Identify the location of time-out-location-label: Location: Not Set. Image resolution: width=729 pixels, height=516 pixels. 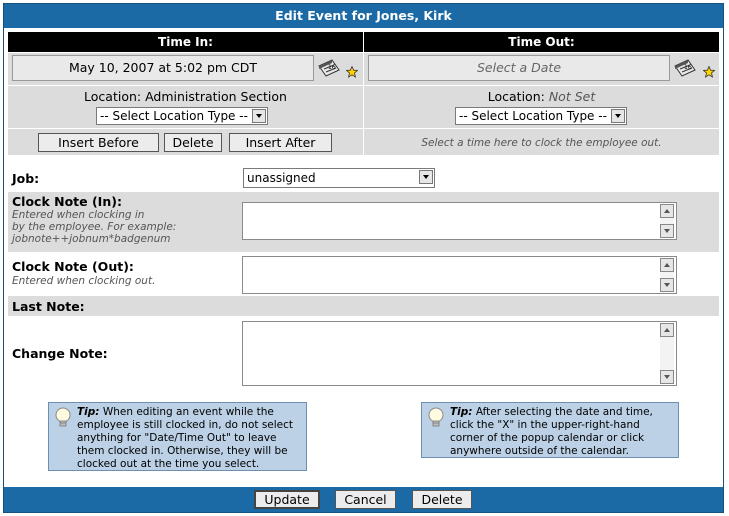
(541, 96).